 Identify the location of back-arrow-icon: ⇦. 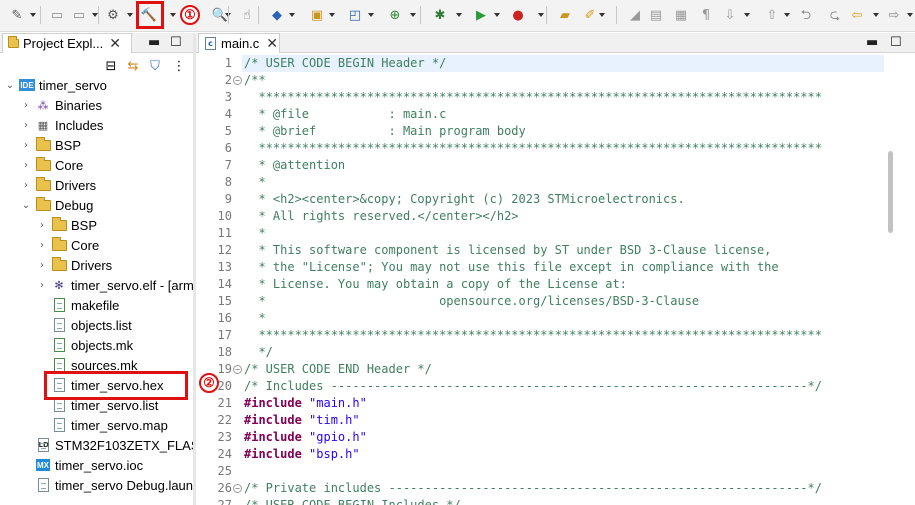
(857, 15).